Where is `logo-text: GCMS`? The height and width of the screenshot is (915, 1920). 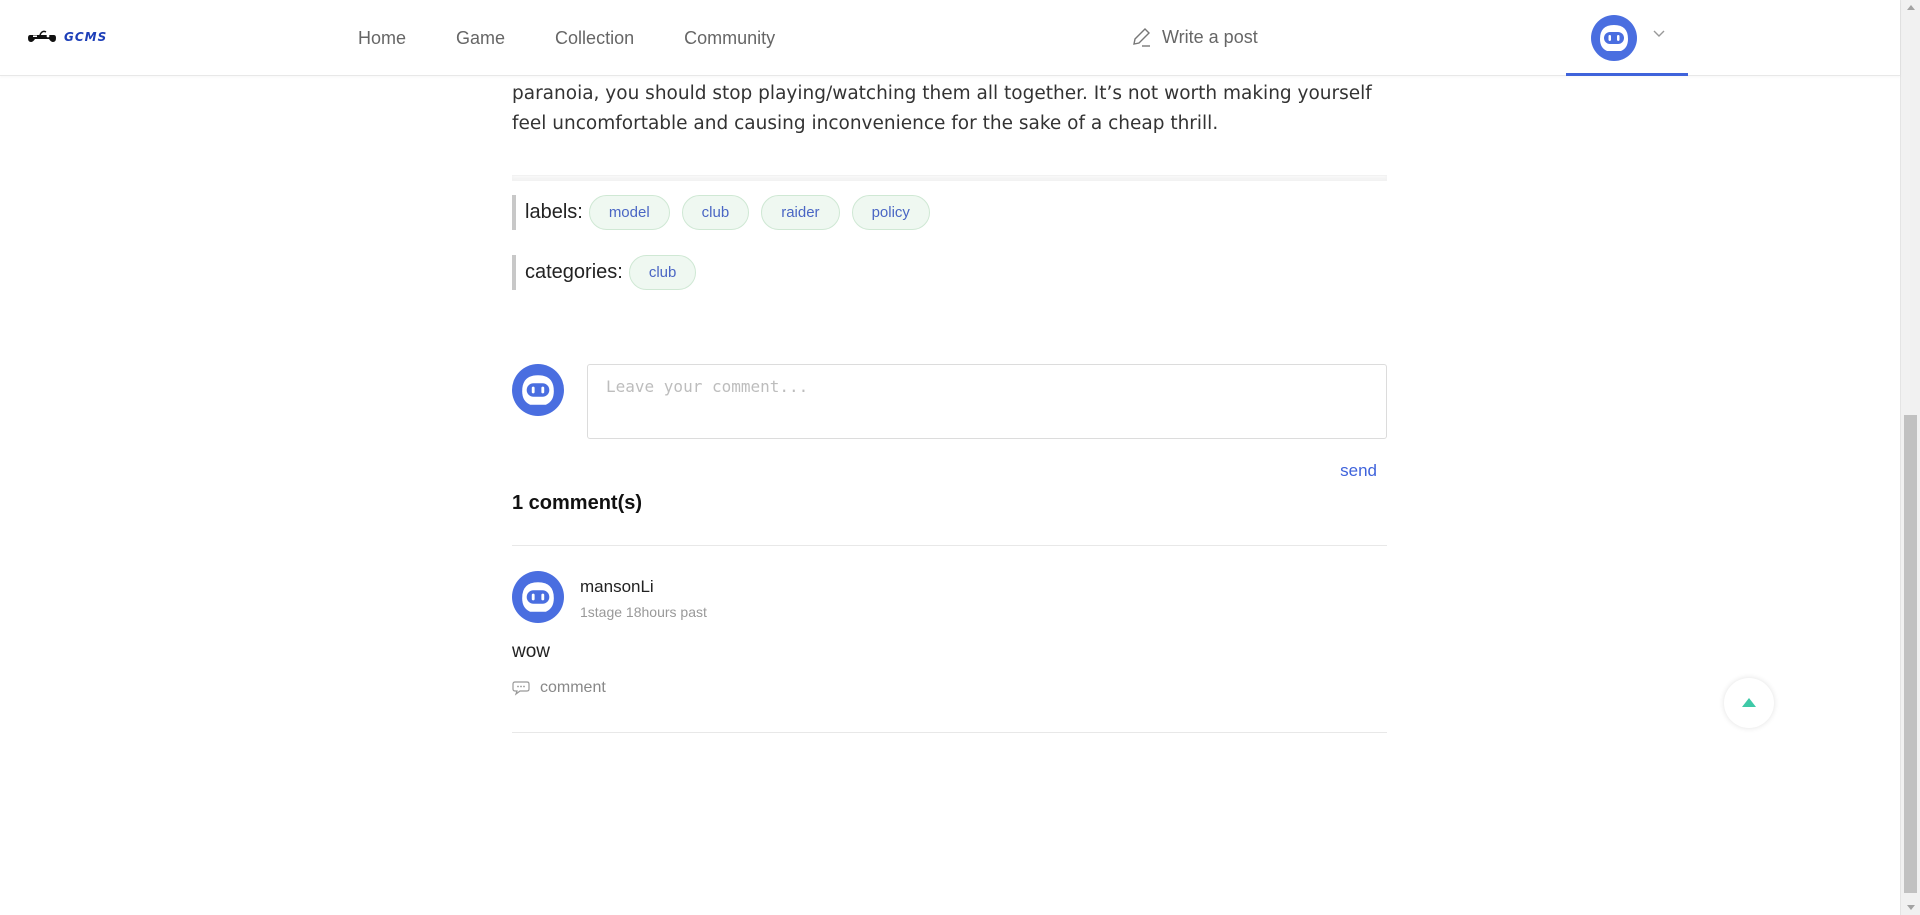
logo-text: GCMS is located at coordinates (86, 37).